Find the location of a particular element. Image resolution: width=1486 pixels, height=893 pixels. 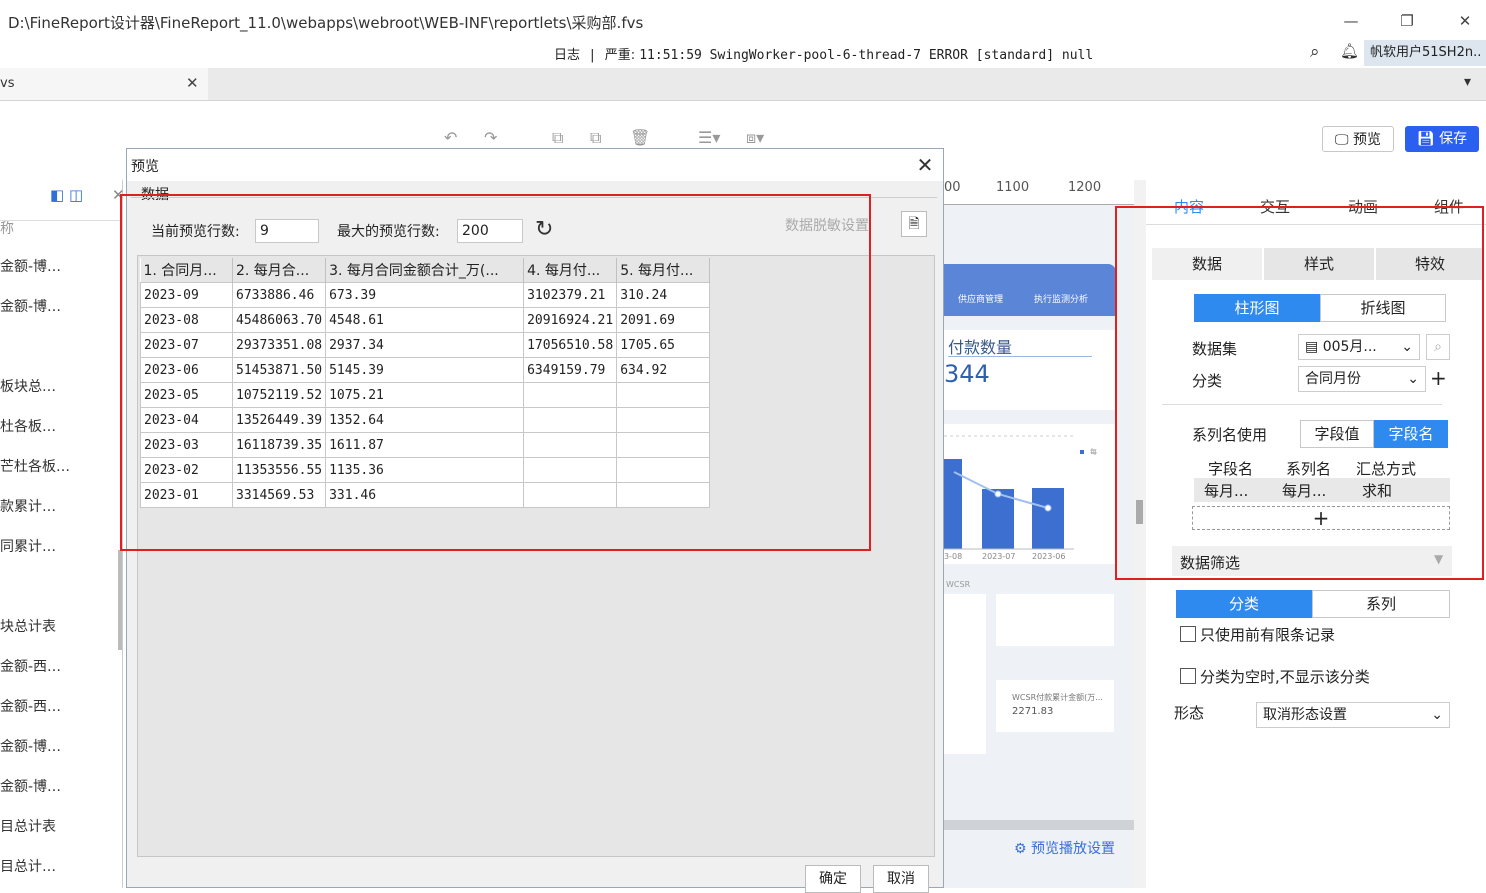

redo-icon: ↷ is located at coordinates (490, 137).